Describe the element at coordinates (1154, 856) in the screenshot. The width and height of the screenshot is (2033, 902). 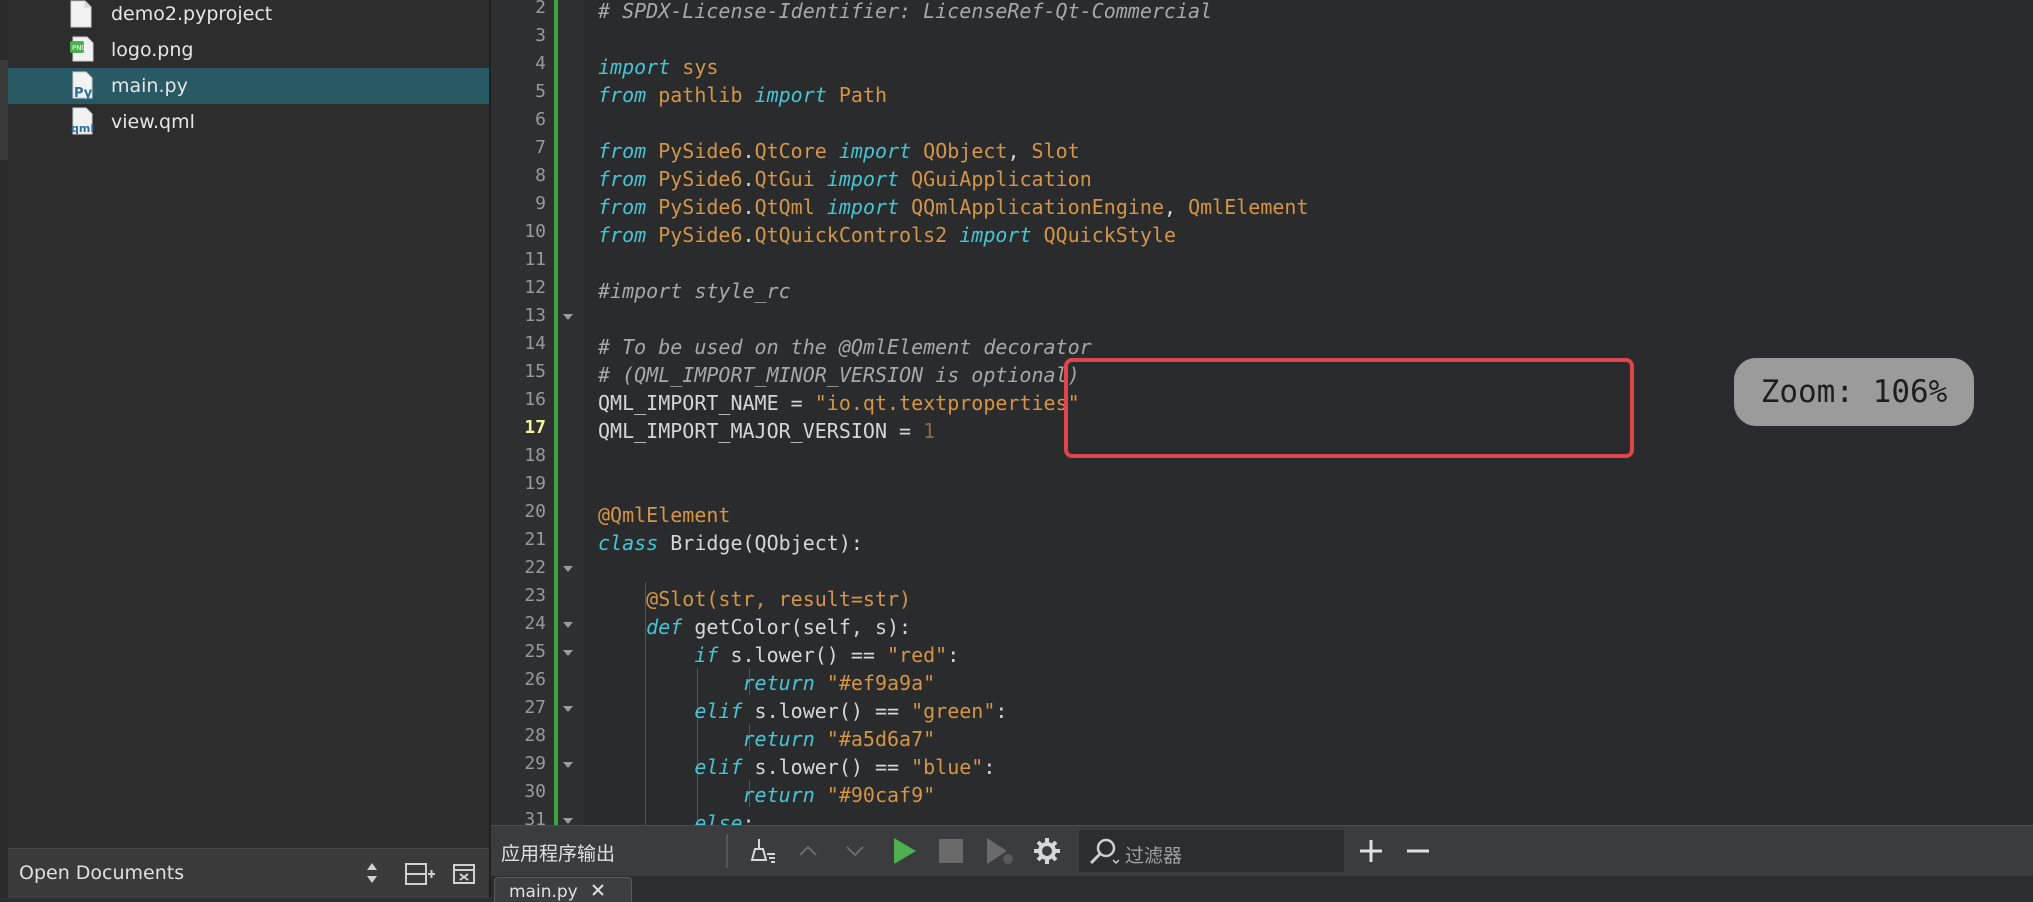
I see `filter-placeholder: 过滤器` at that location.